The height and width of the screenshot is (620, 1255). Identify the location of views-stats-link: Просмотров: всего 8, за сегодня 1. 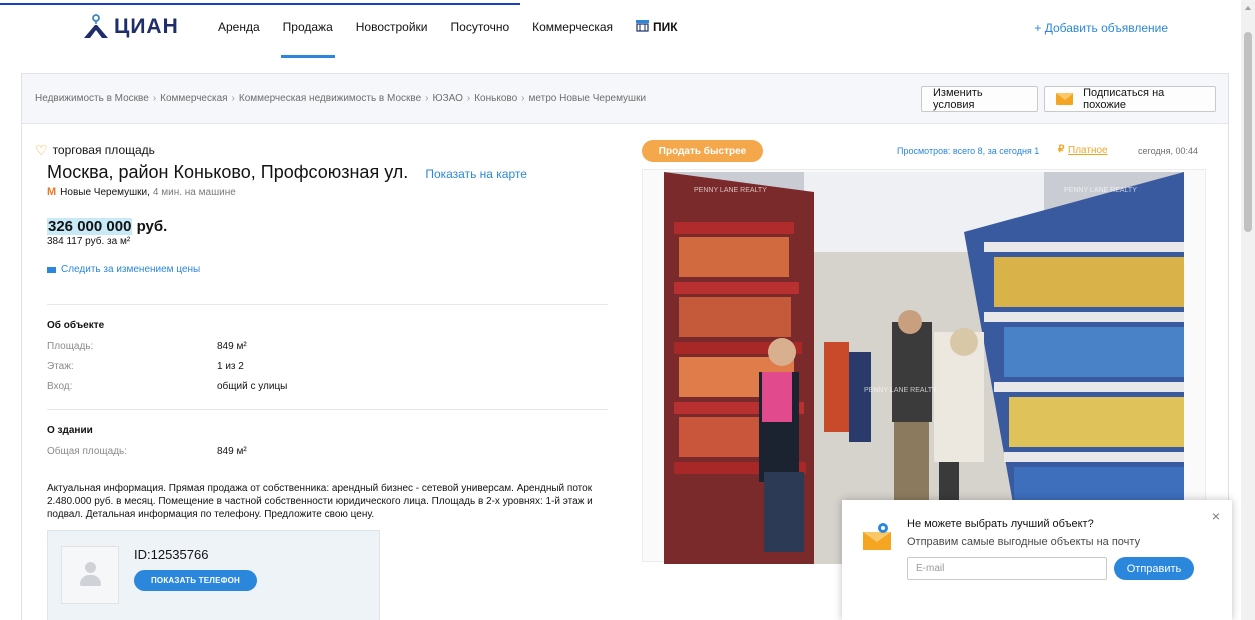
(968, 151).